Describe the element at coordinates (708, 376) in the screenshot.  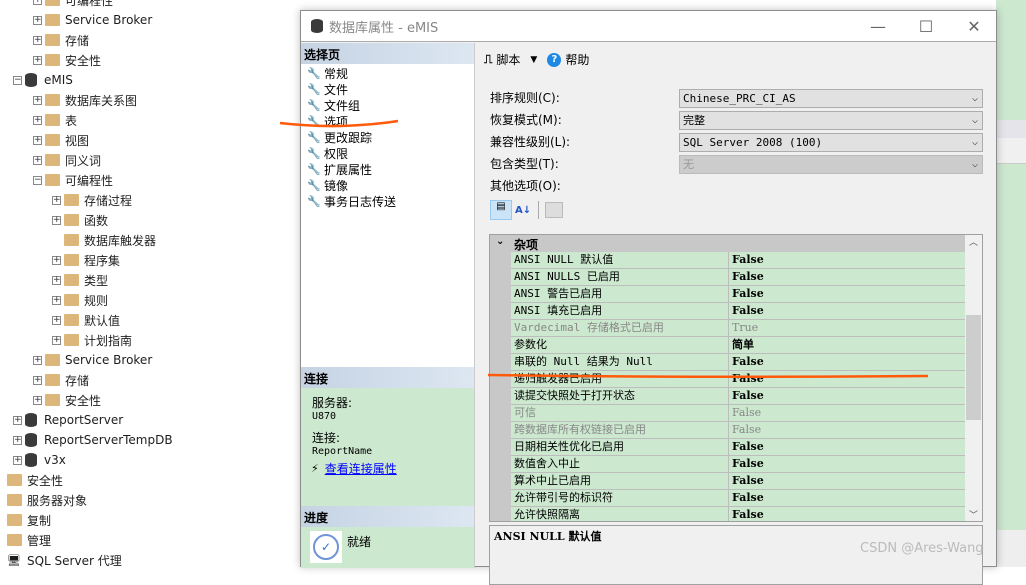
I see `annotation-underline-recursive-triggers` at that location.